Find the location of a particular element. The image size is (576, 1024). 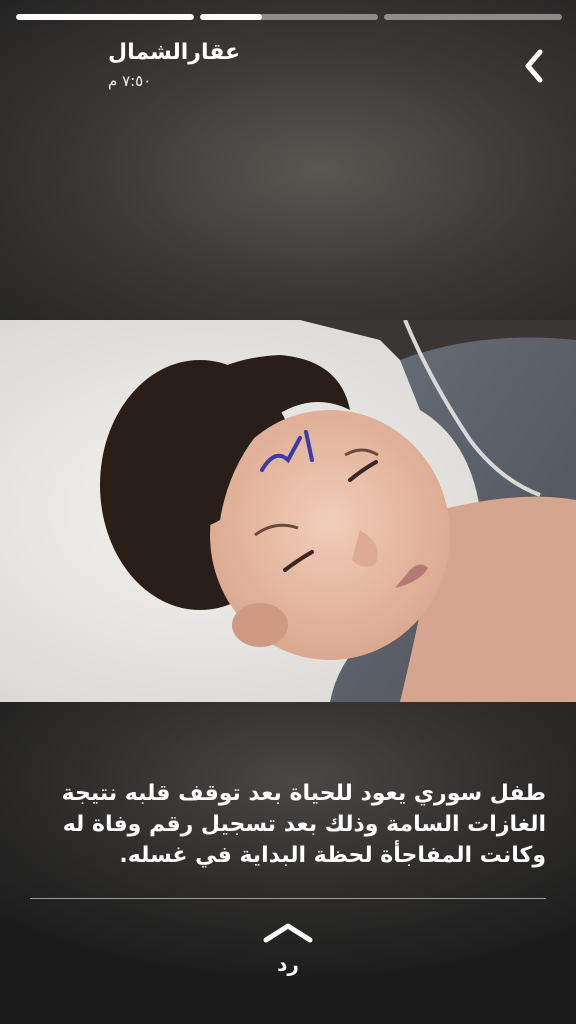

username: عقارالشمال is located at coordinates (174, 52).